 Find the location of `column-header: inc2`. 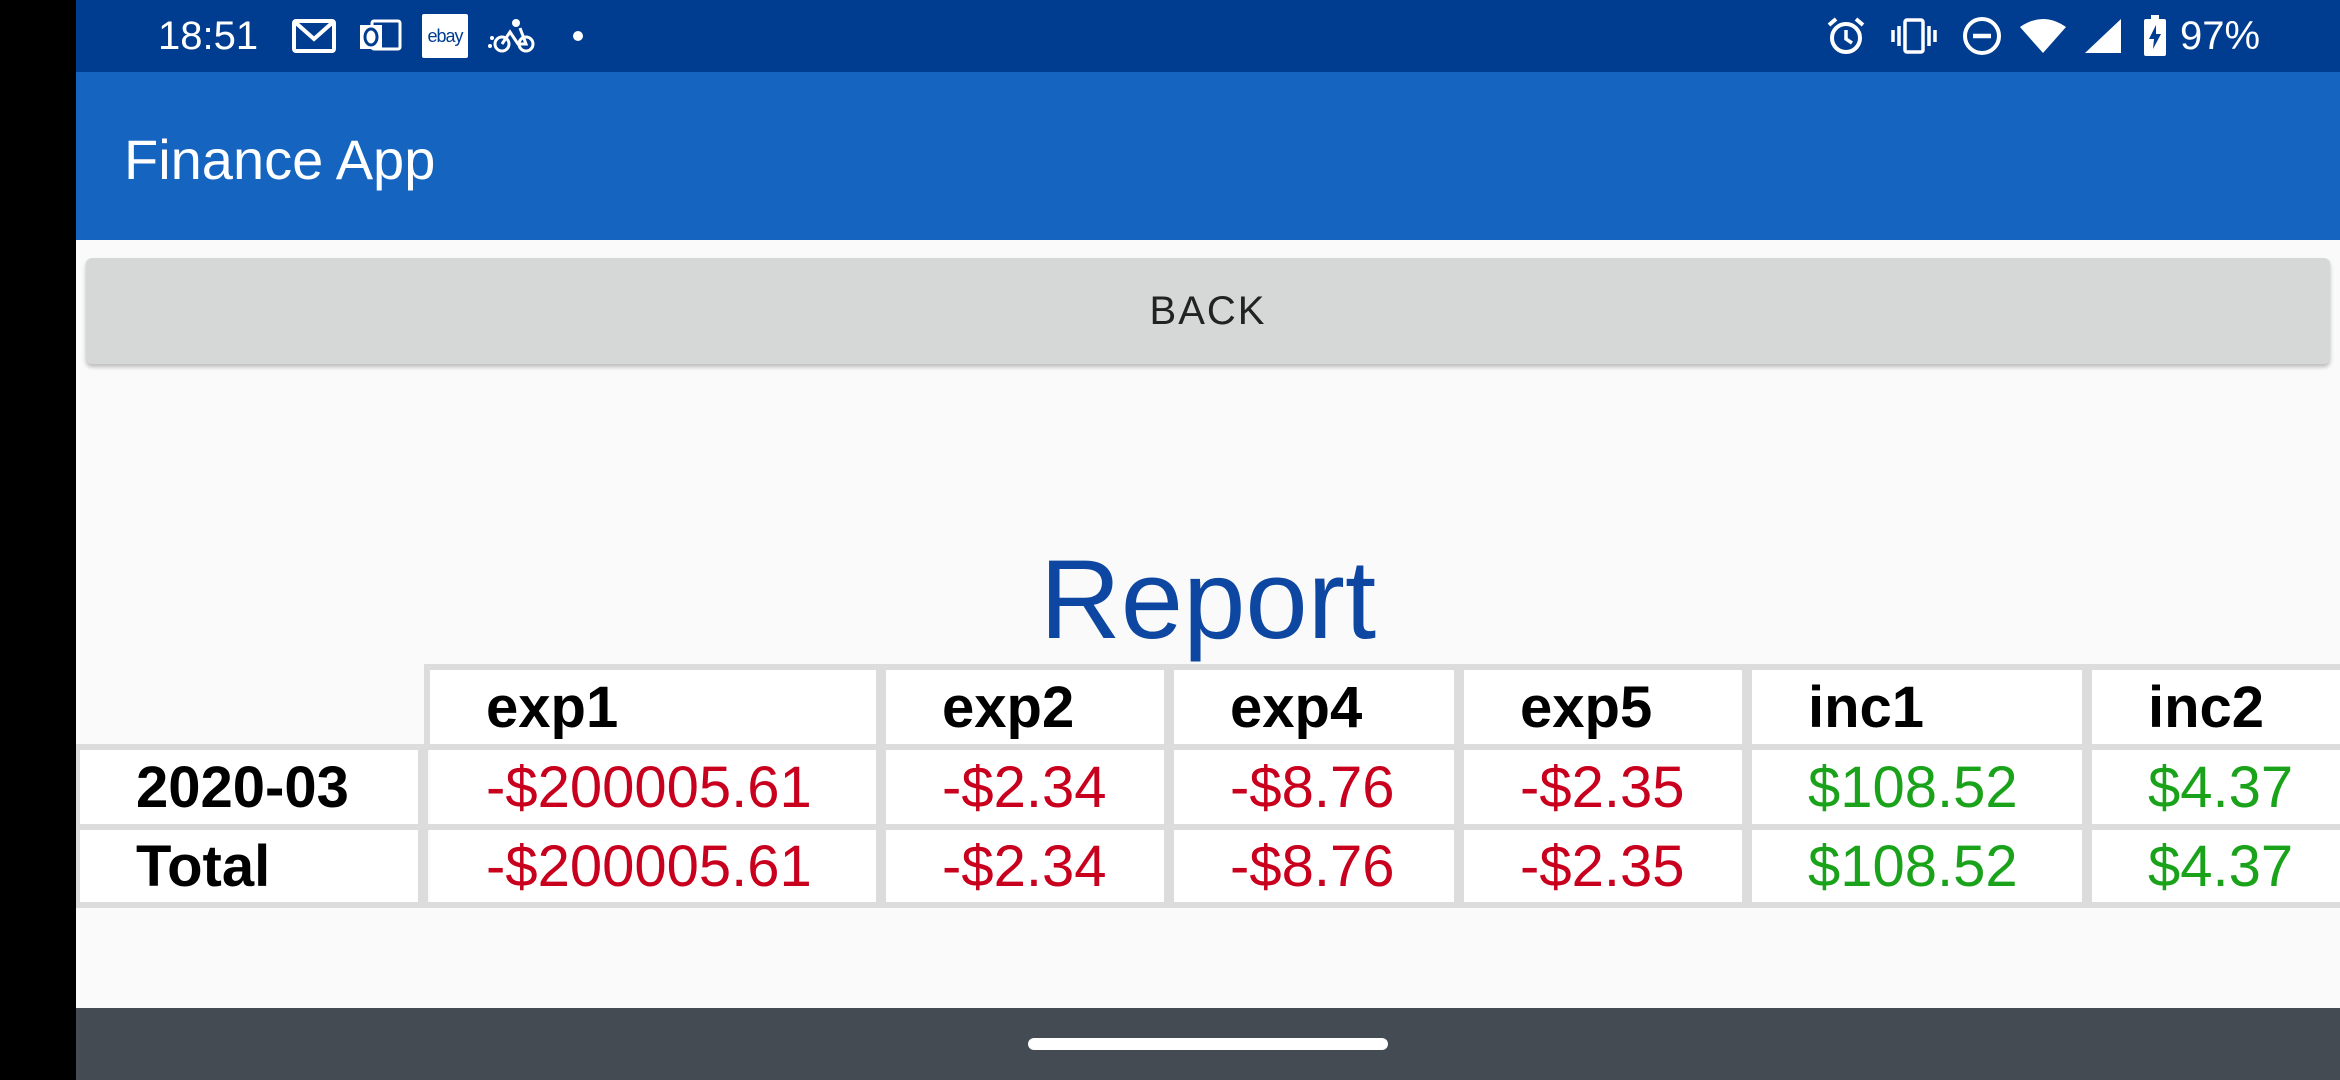

column-header: inc2 is located at coordinates (2216, 707).